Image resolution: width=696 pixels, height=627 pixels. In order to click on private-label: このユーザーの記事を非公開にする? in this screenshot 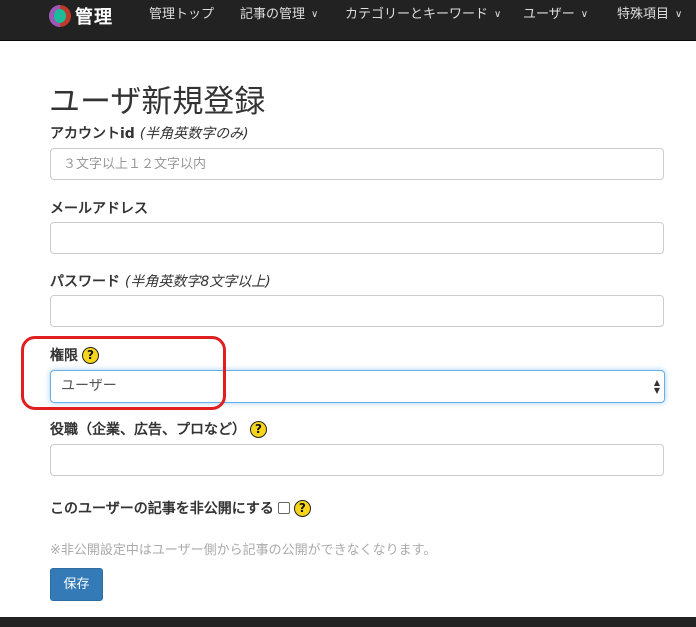, I will do `click(180, 508)`.